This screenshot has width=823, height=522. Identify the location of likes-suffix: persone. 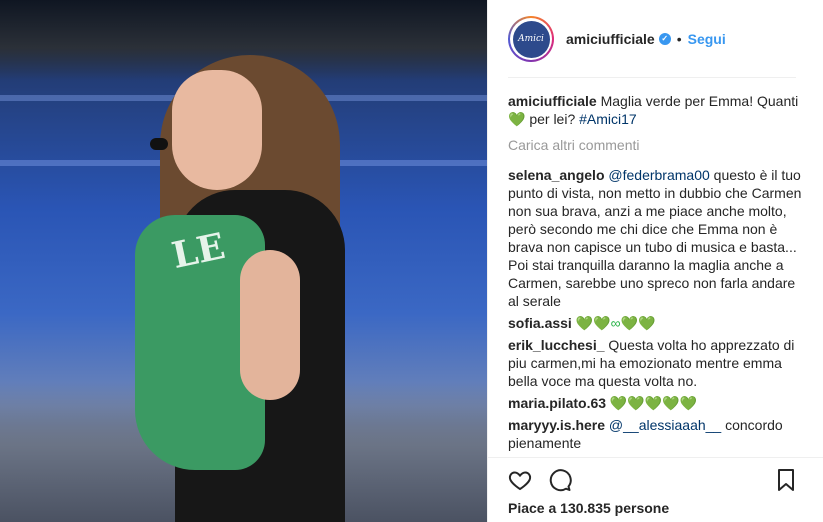
(640, 508).